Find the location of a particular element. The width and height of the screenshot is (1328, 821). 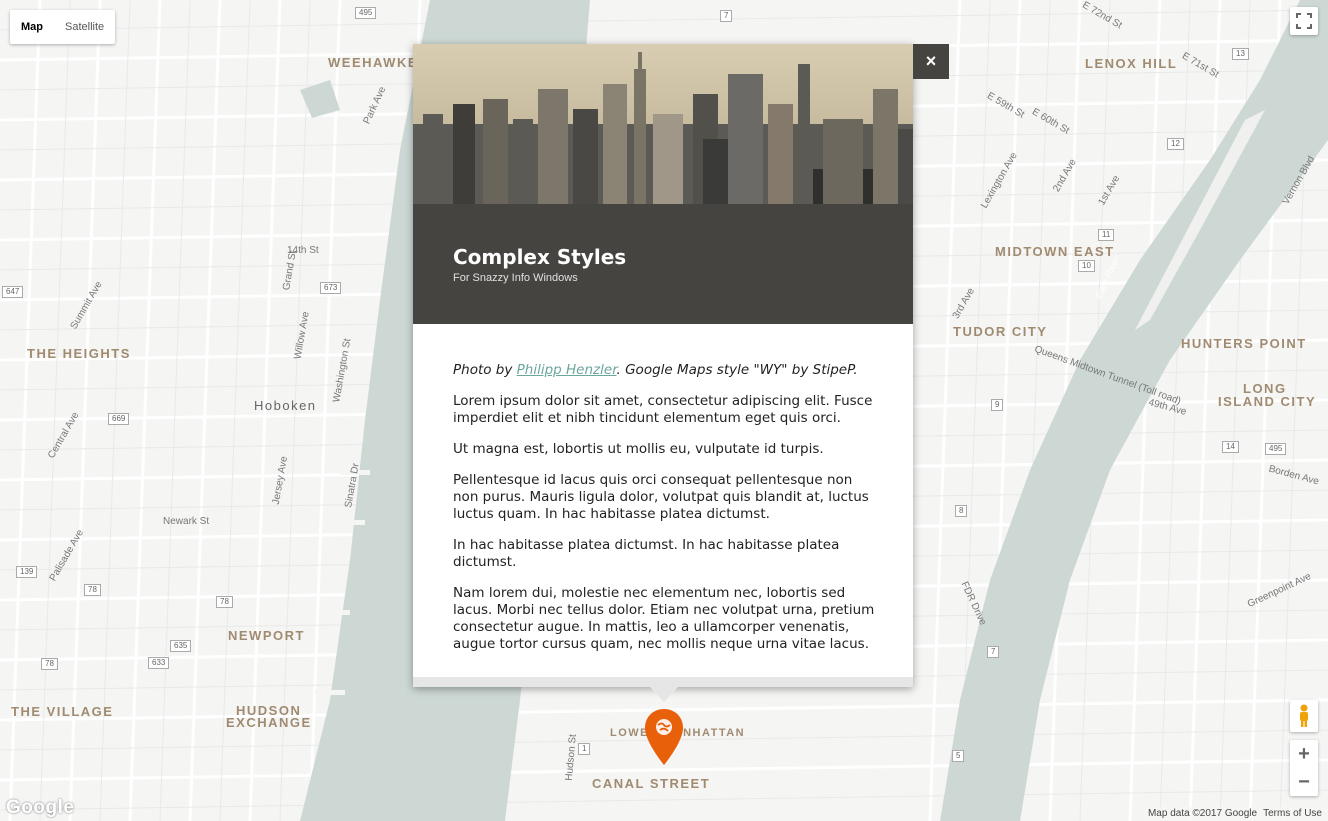

zoom-out-button: − is located at coordinates (1304, 782).